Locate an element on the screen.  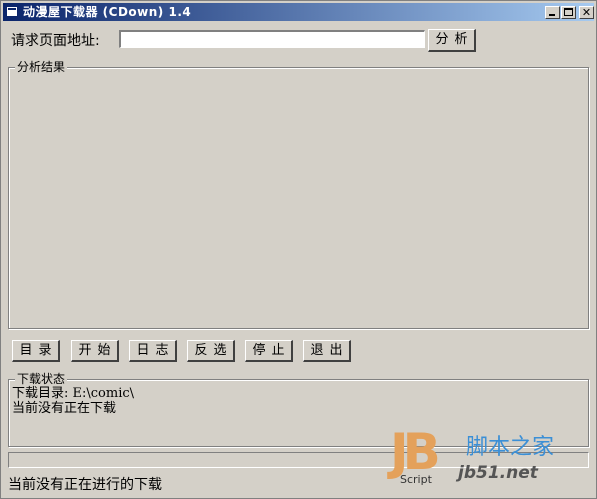
invert-selection-button: 反选 is located at coordinates (211, 351).